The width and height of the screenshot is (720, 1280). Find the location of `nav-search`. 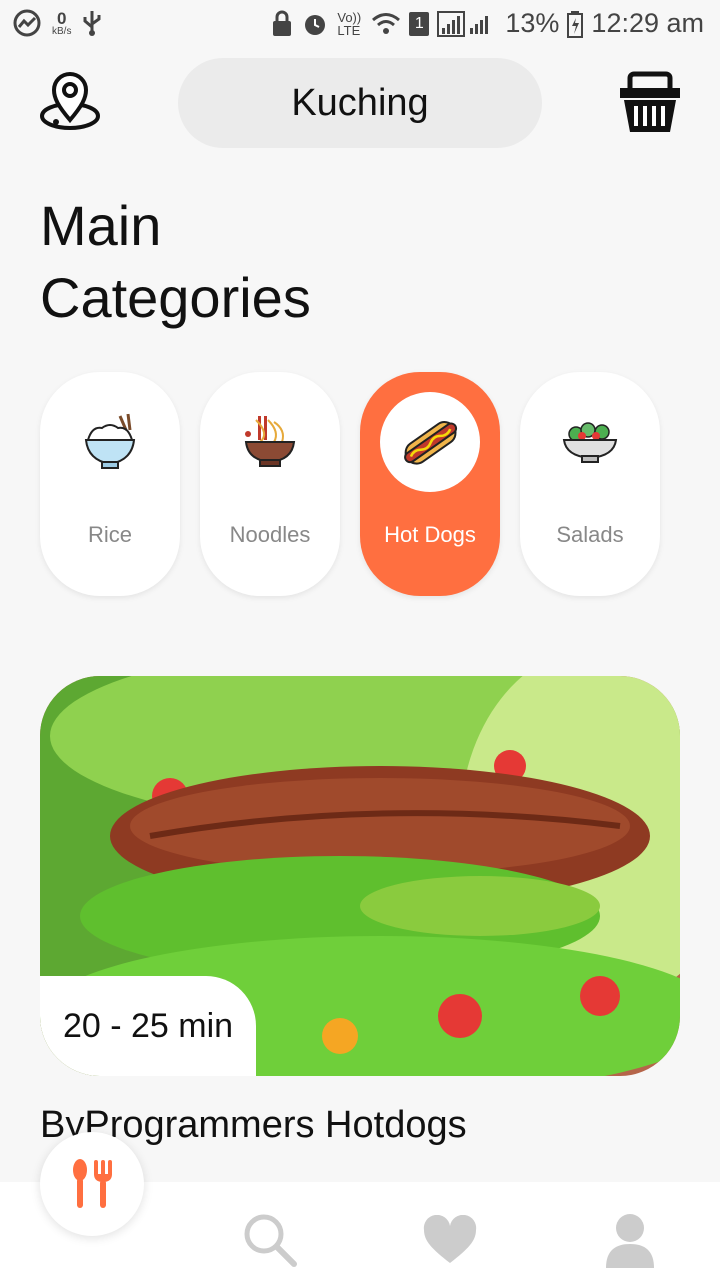

nav-search is located at coordinates (270, 1240).